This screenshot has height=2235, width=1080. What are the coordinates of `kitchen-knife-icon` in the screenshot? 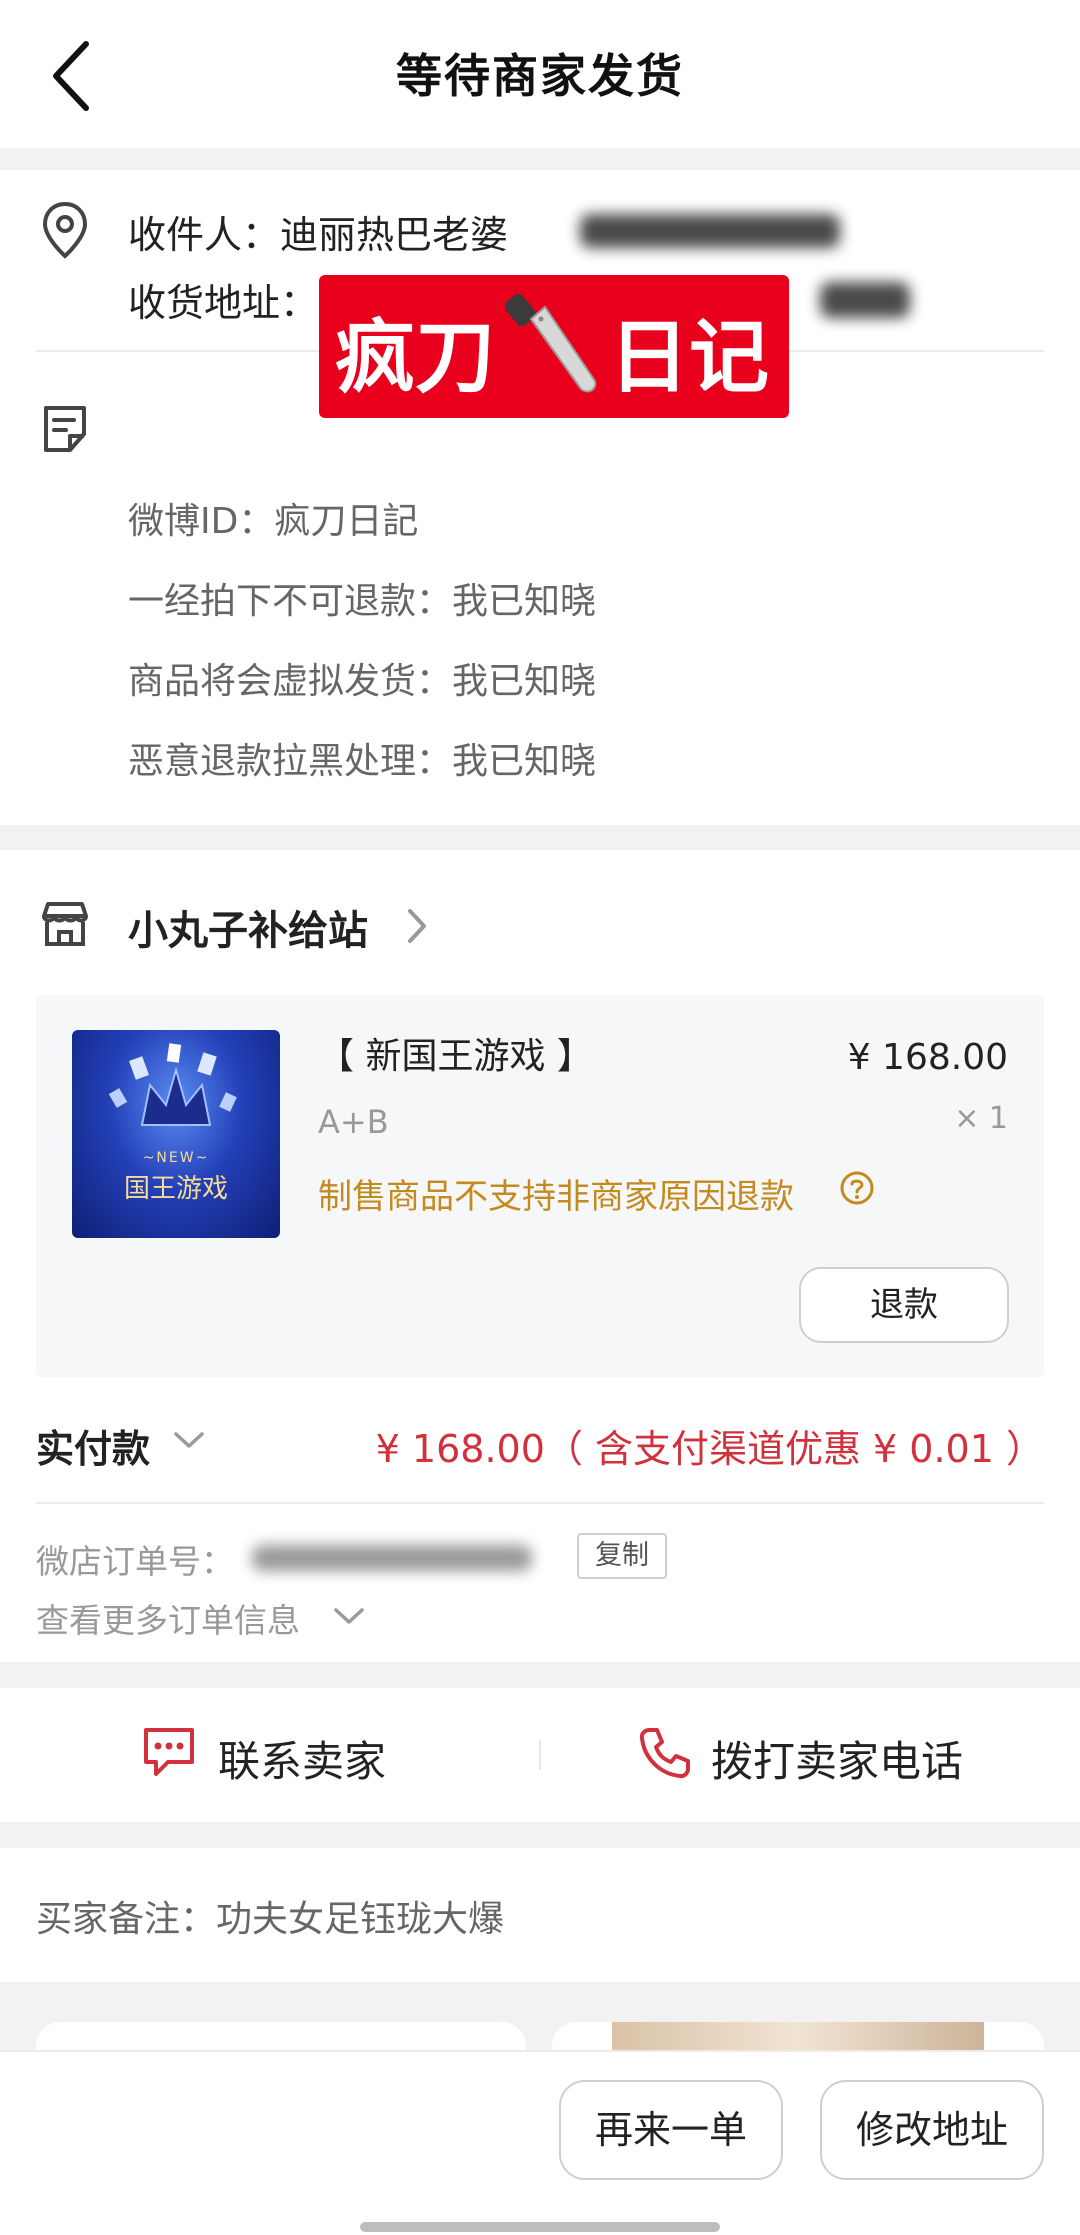 It's located at (551, 343).